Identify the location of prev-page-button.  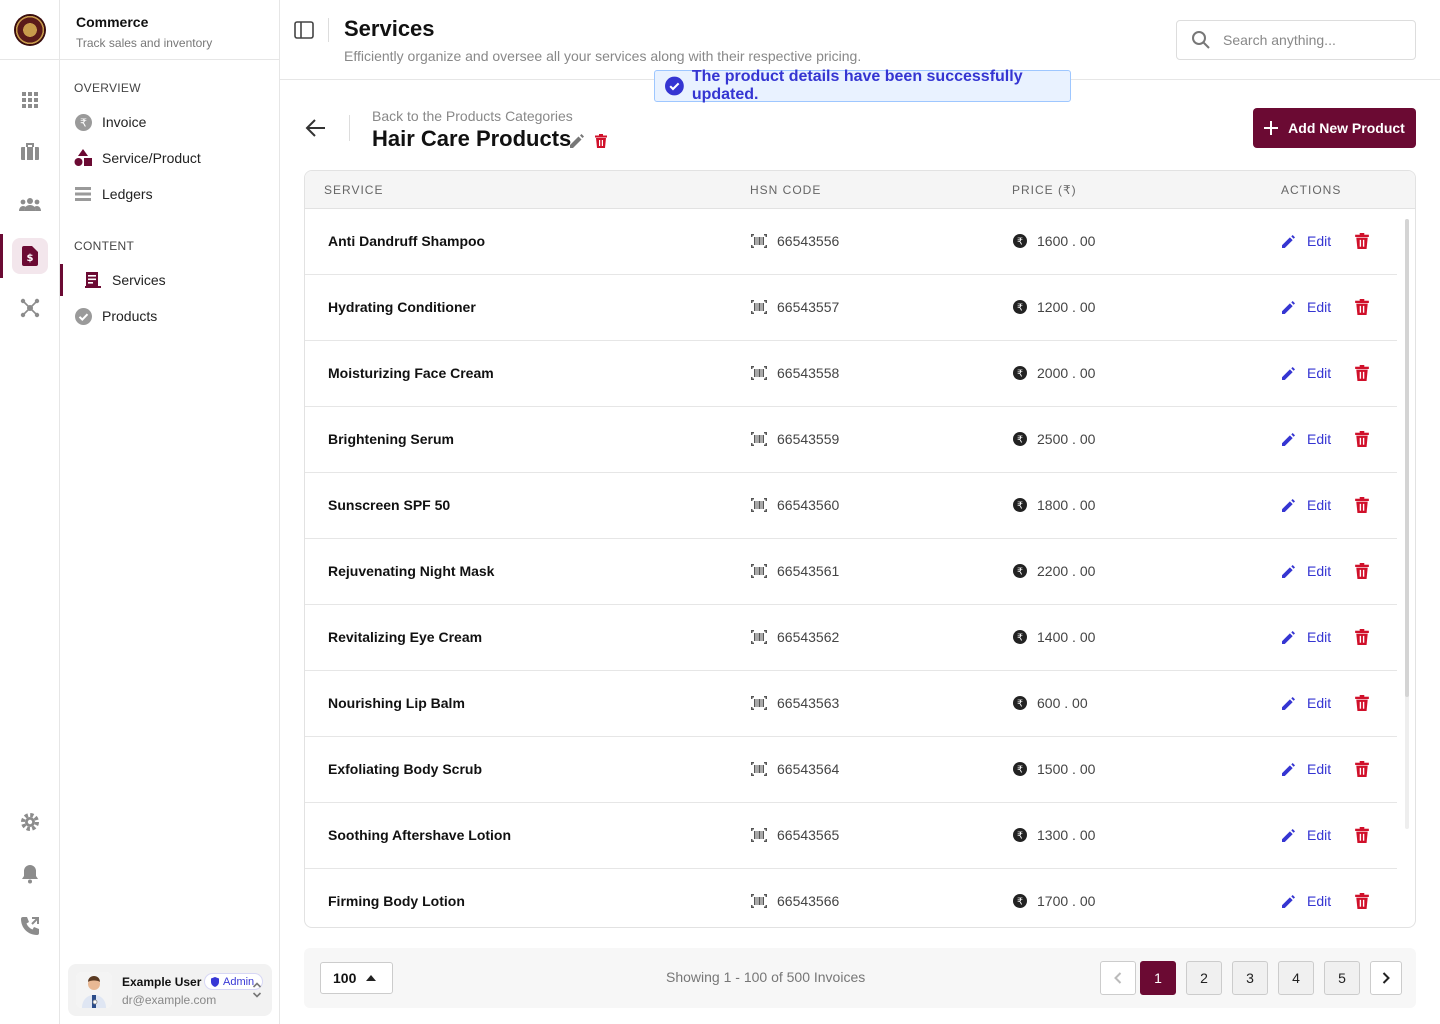
(1118, 978).